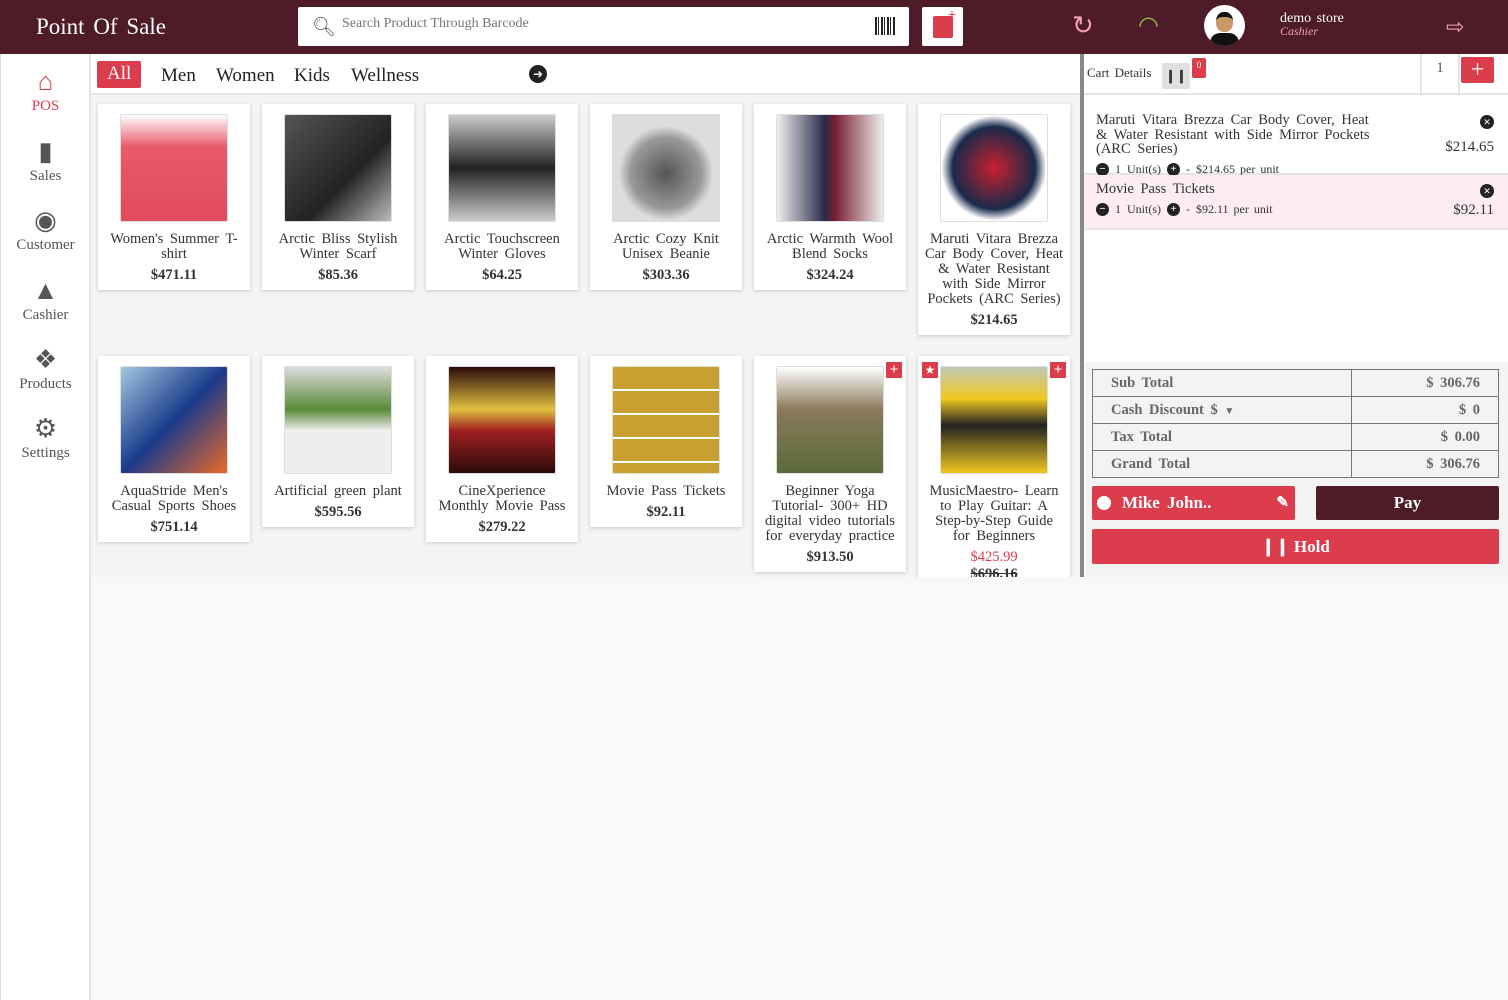  I want to click on hold-button: ❙❙ Hold, so click(1295, 546).